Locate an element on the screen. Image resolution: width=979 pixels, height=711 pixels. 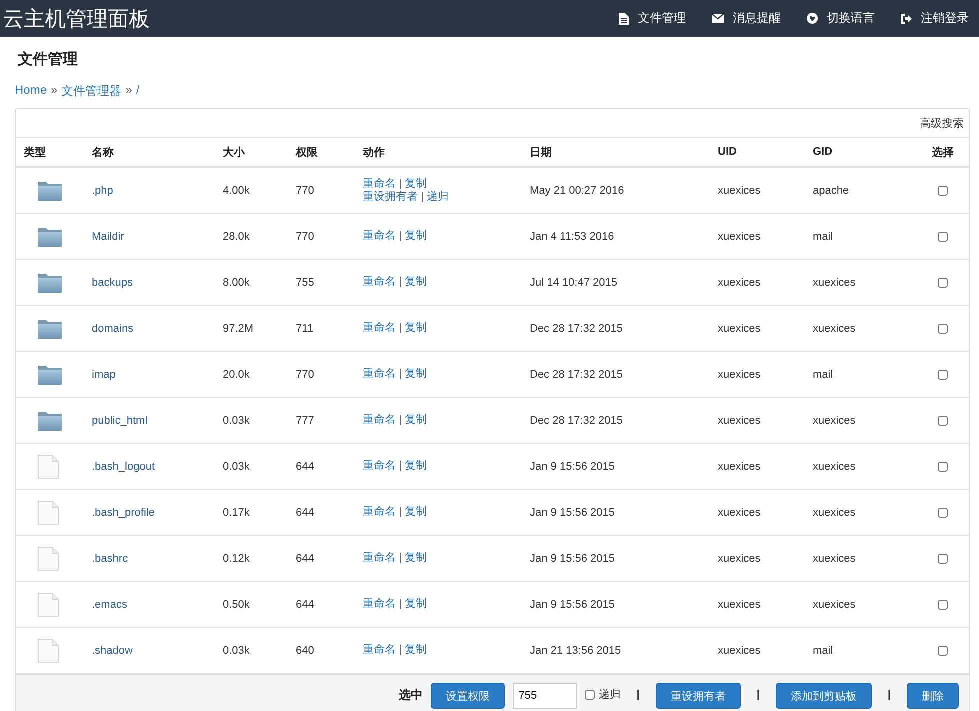
column-header: 名称 is located at coordinates (149, 152).